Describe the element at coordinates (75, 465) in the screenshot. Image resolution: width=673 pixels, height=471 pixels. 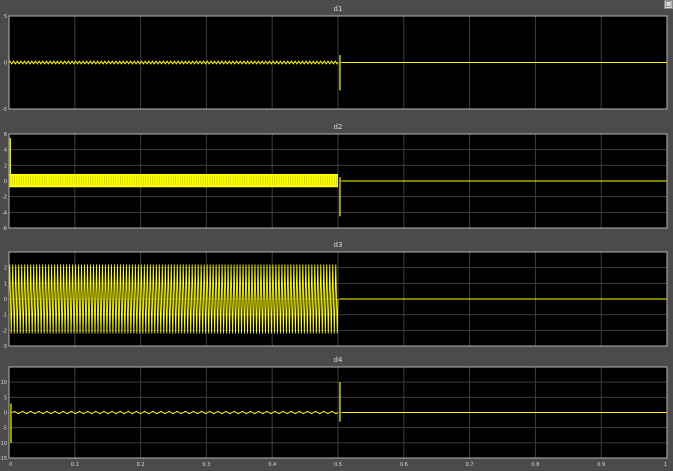
I see `x-tick-label: 0.1` at that location.